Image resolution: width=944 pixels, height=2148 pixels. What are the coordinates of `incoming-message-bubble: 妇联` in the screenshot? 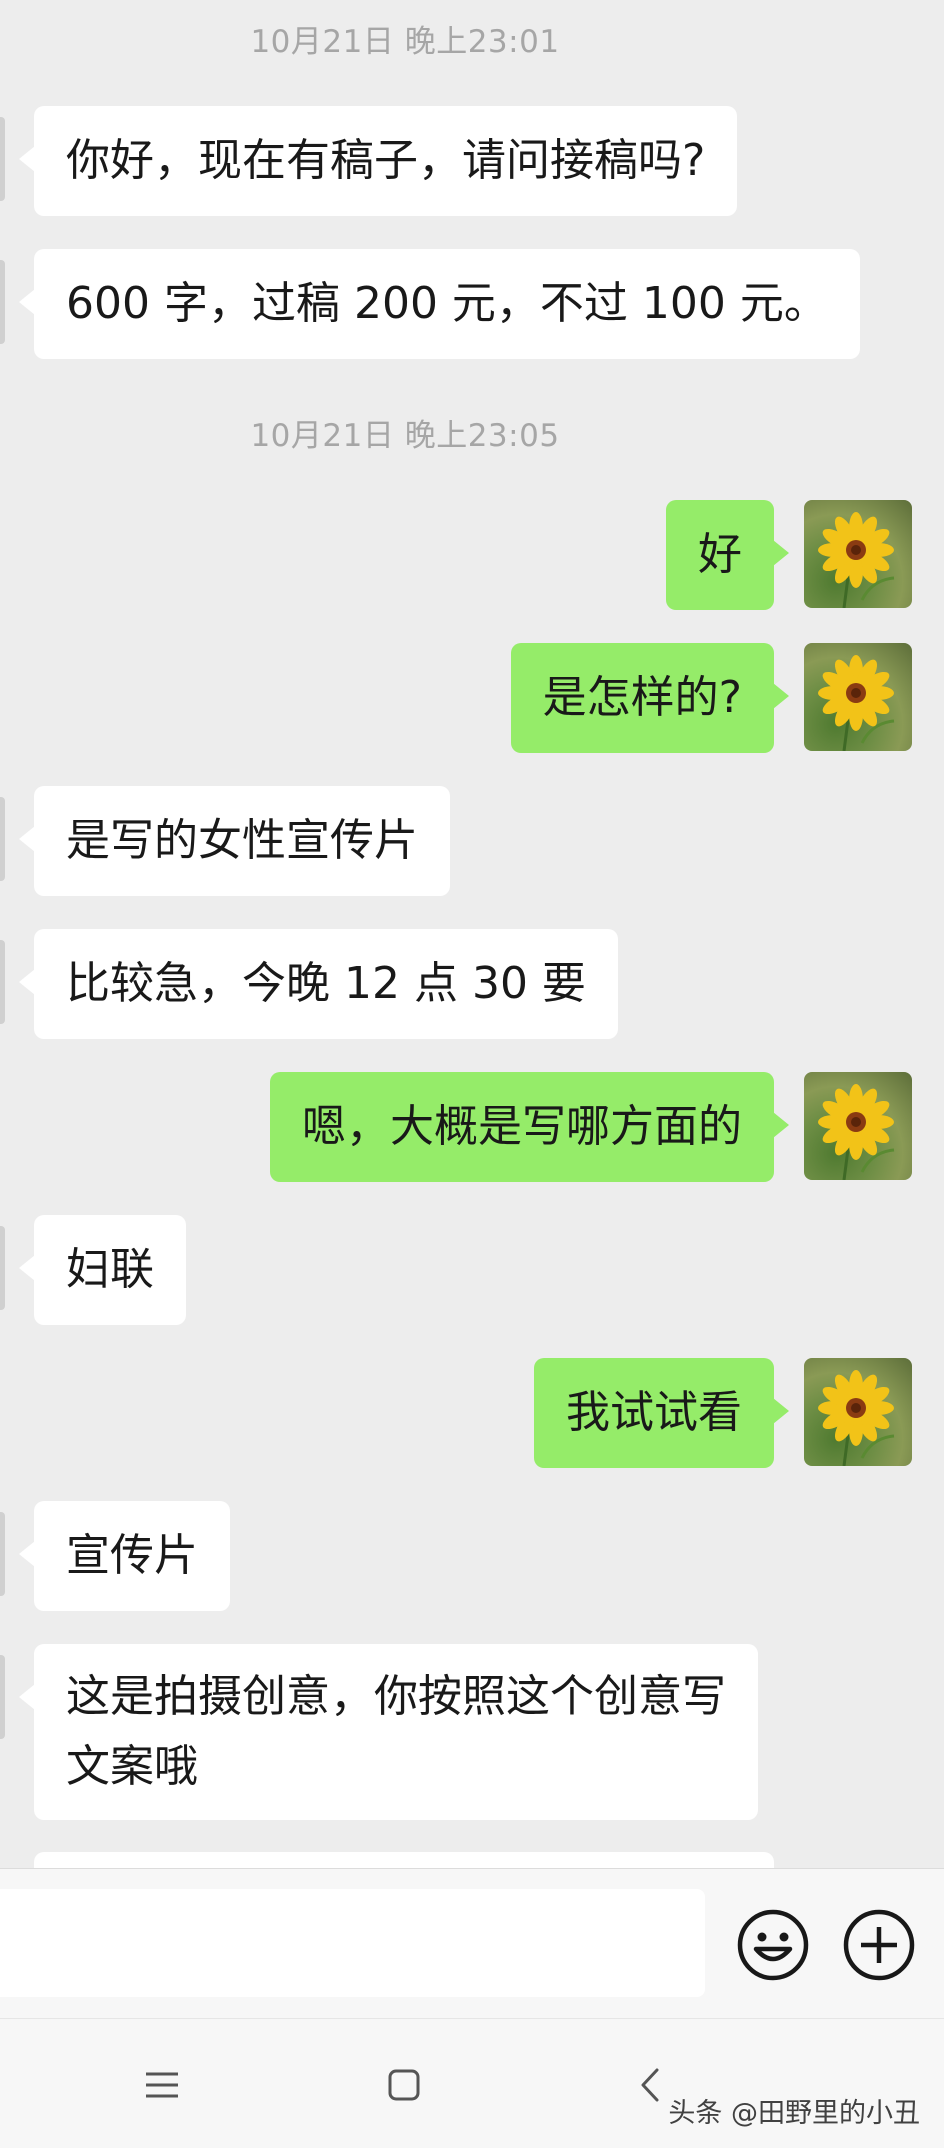 It's located at (102, 1270).